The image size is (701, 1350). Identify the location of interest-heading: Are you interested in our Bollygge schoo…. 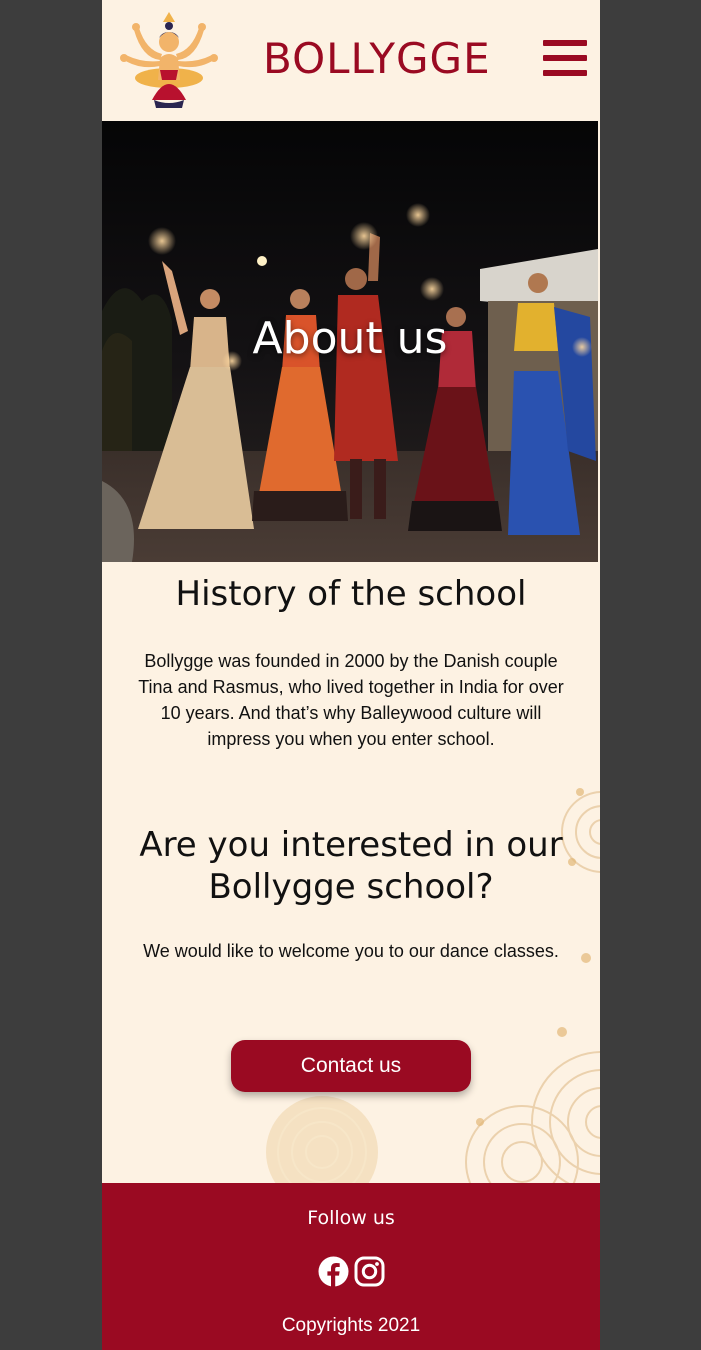
(351, 866).